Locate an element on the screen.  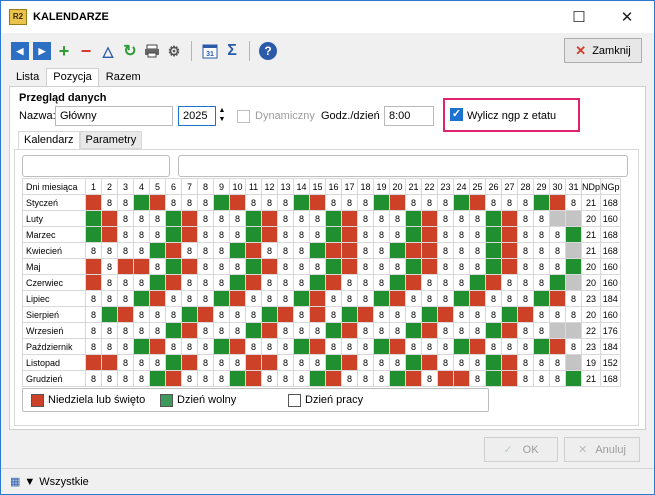
calendar-icon: 31 is located at coordinates (210, 51).